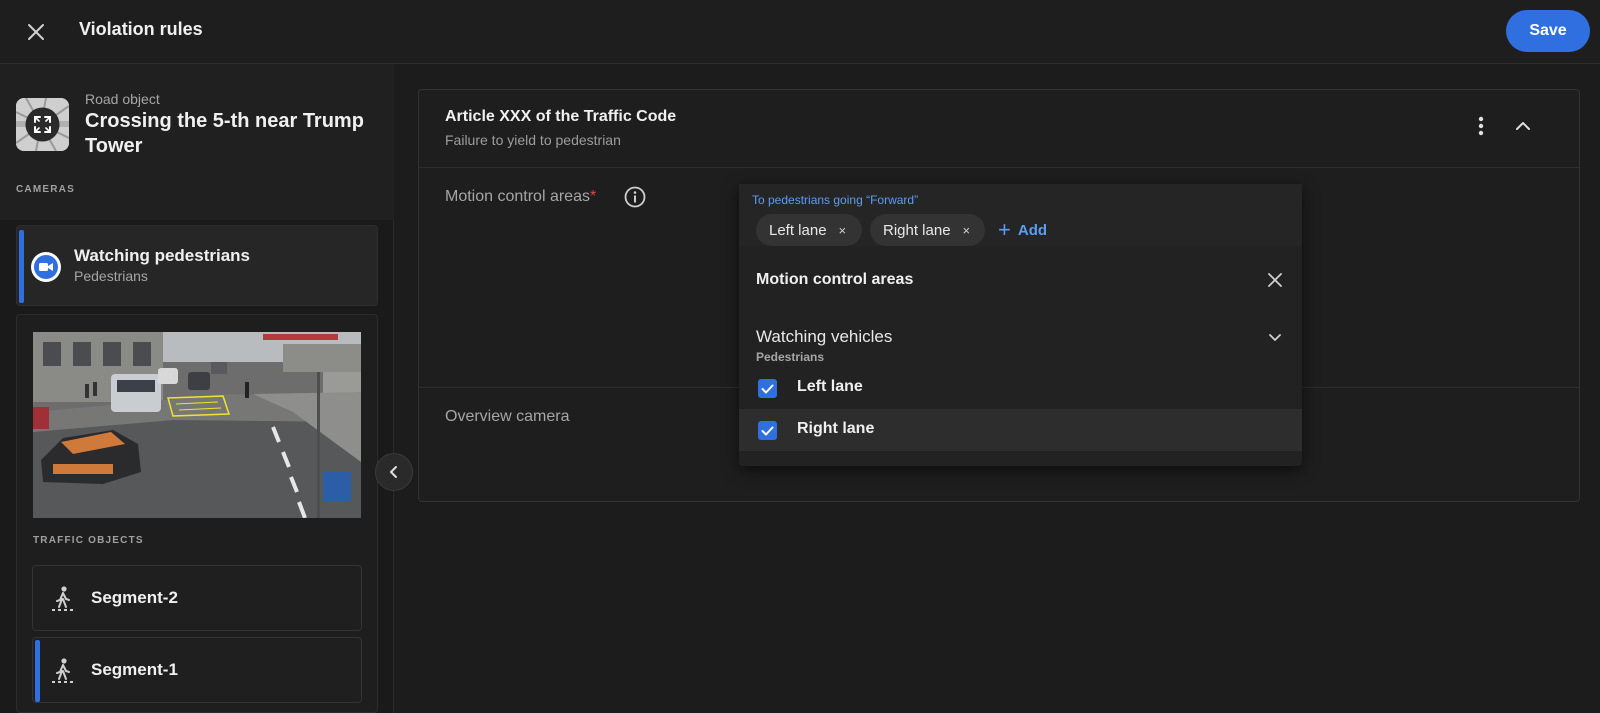 The height and width of the screenshot is (713, 1600). I want to click on chevron-up-icon, so click(1523, 126).